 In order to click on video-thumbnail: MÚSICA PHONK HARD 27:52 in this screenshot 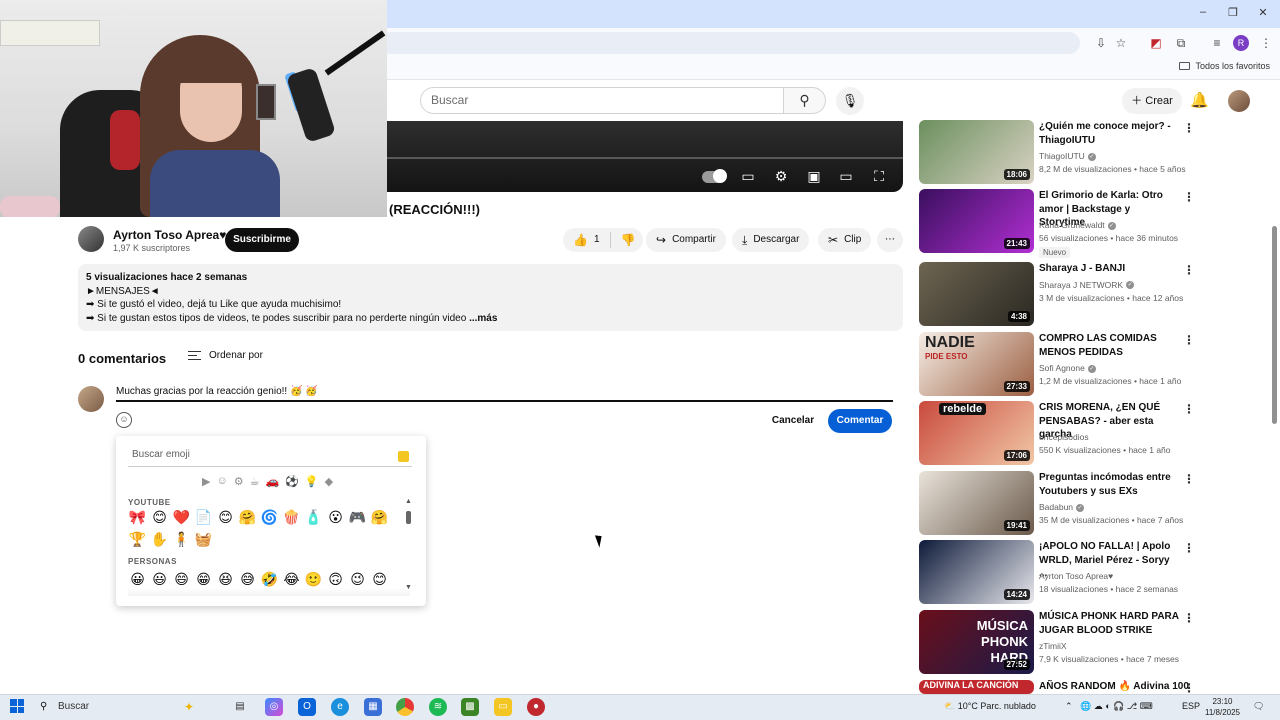, I will do `click(976, 642)`.